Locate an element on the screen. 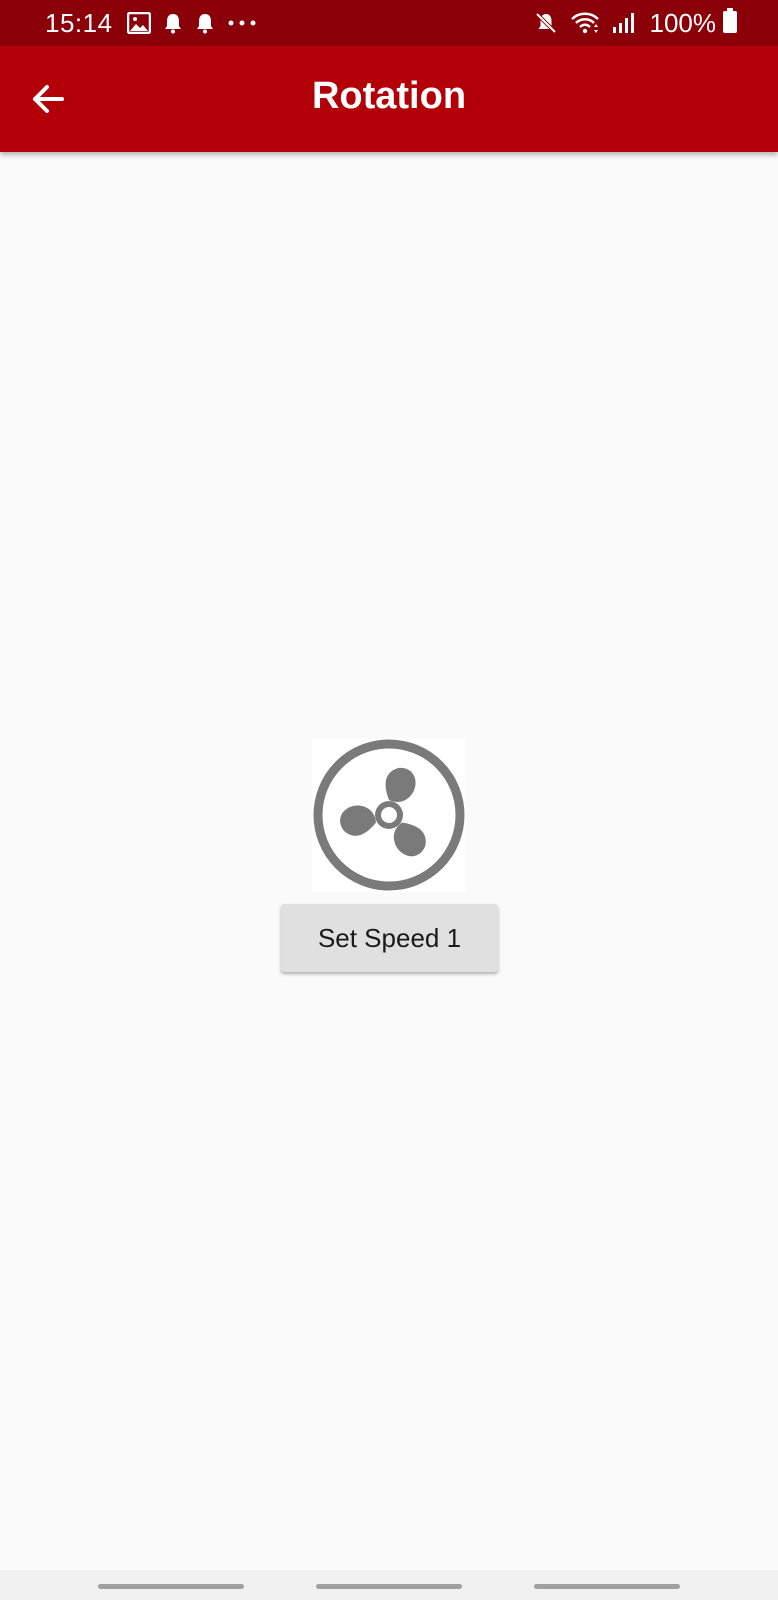 Image resolution: width=778 pixels, height=1600 pixels. fan-icon is located at coordinates (389, 815).